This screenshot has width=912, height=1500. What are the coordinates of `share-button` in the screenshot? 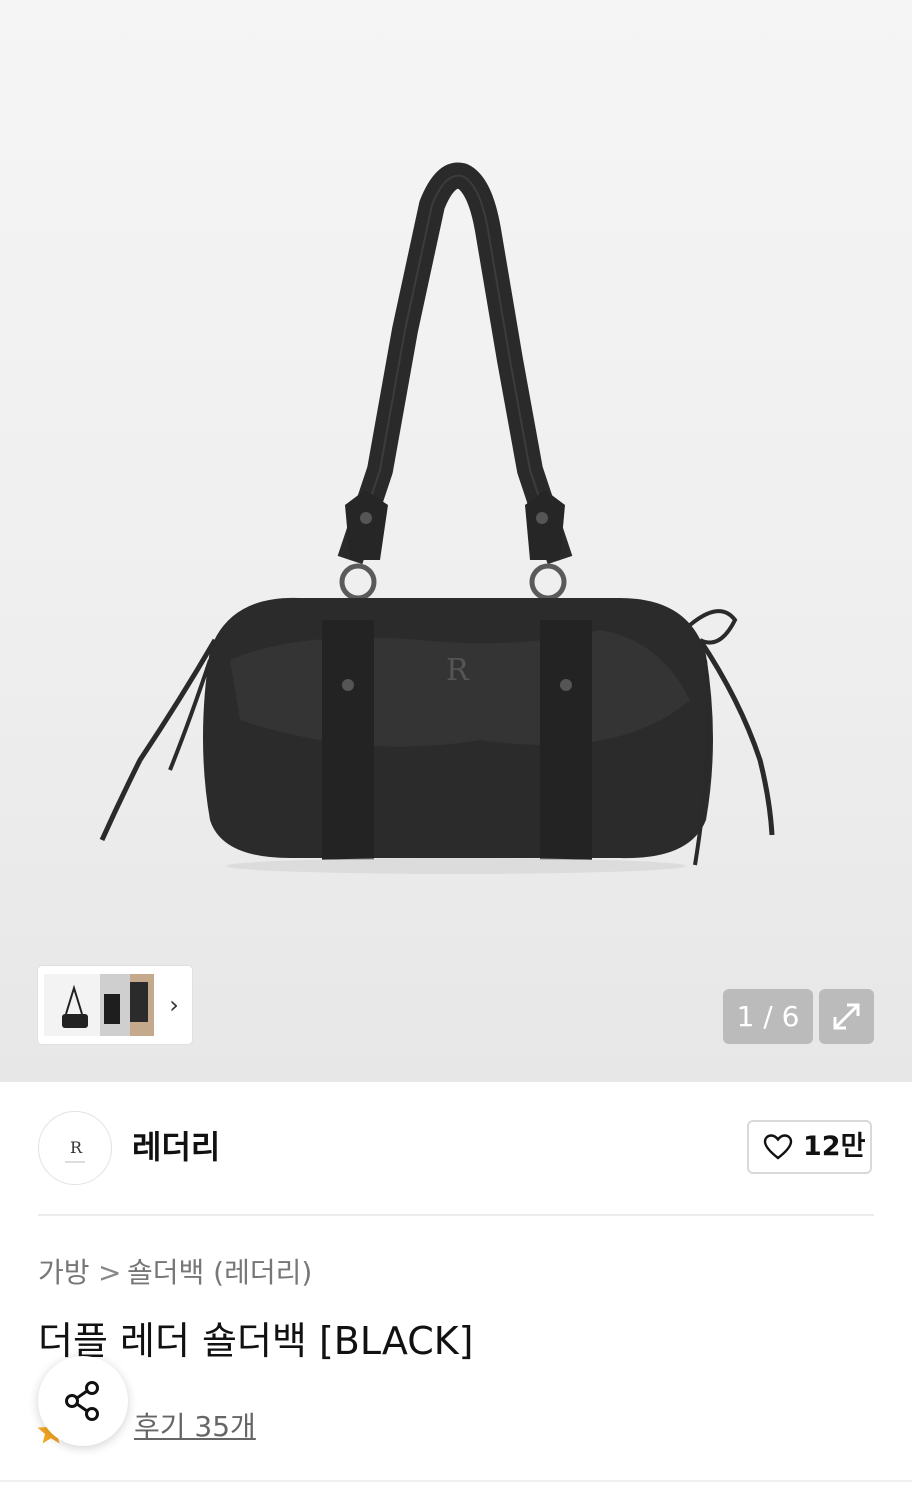 It's located at (83, 1401).